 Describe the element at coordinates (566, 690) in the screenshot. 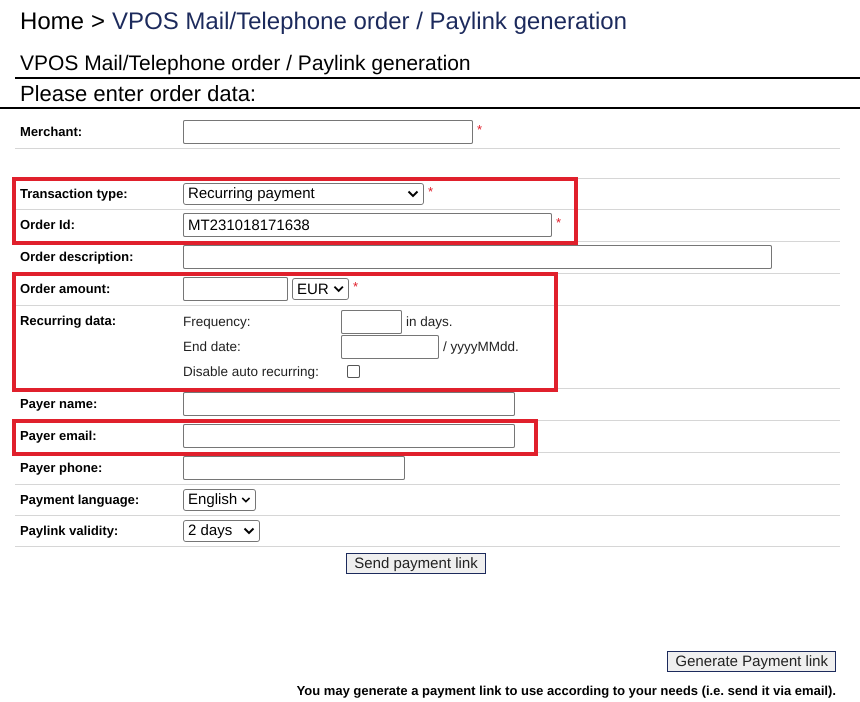

I see `footnote: You may generate a payment link to use according to your needs (i.e. send it via email).` at that location.